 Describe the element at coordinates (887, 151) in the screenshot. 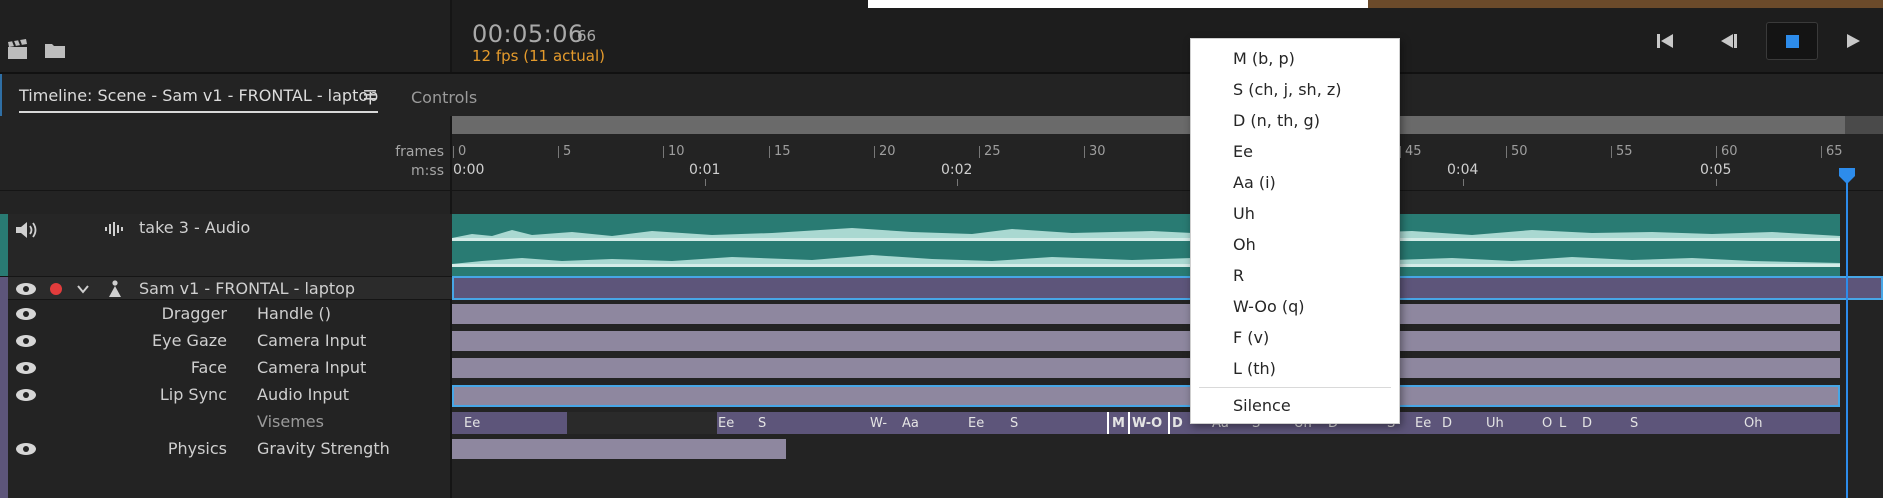

I see `frame-tick-label: 20` at that location.